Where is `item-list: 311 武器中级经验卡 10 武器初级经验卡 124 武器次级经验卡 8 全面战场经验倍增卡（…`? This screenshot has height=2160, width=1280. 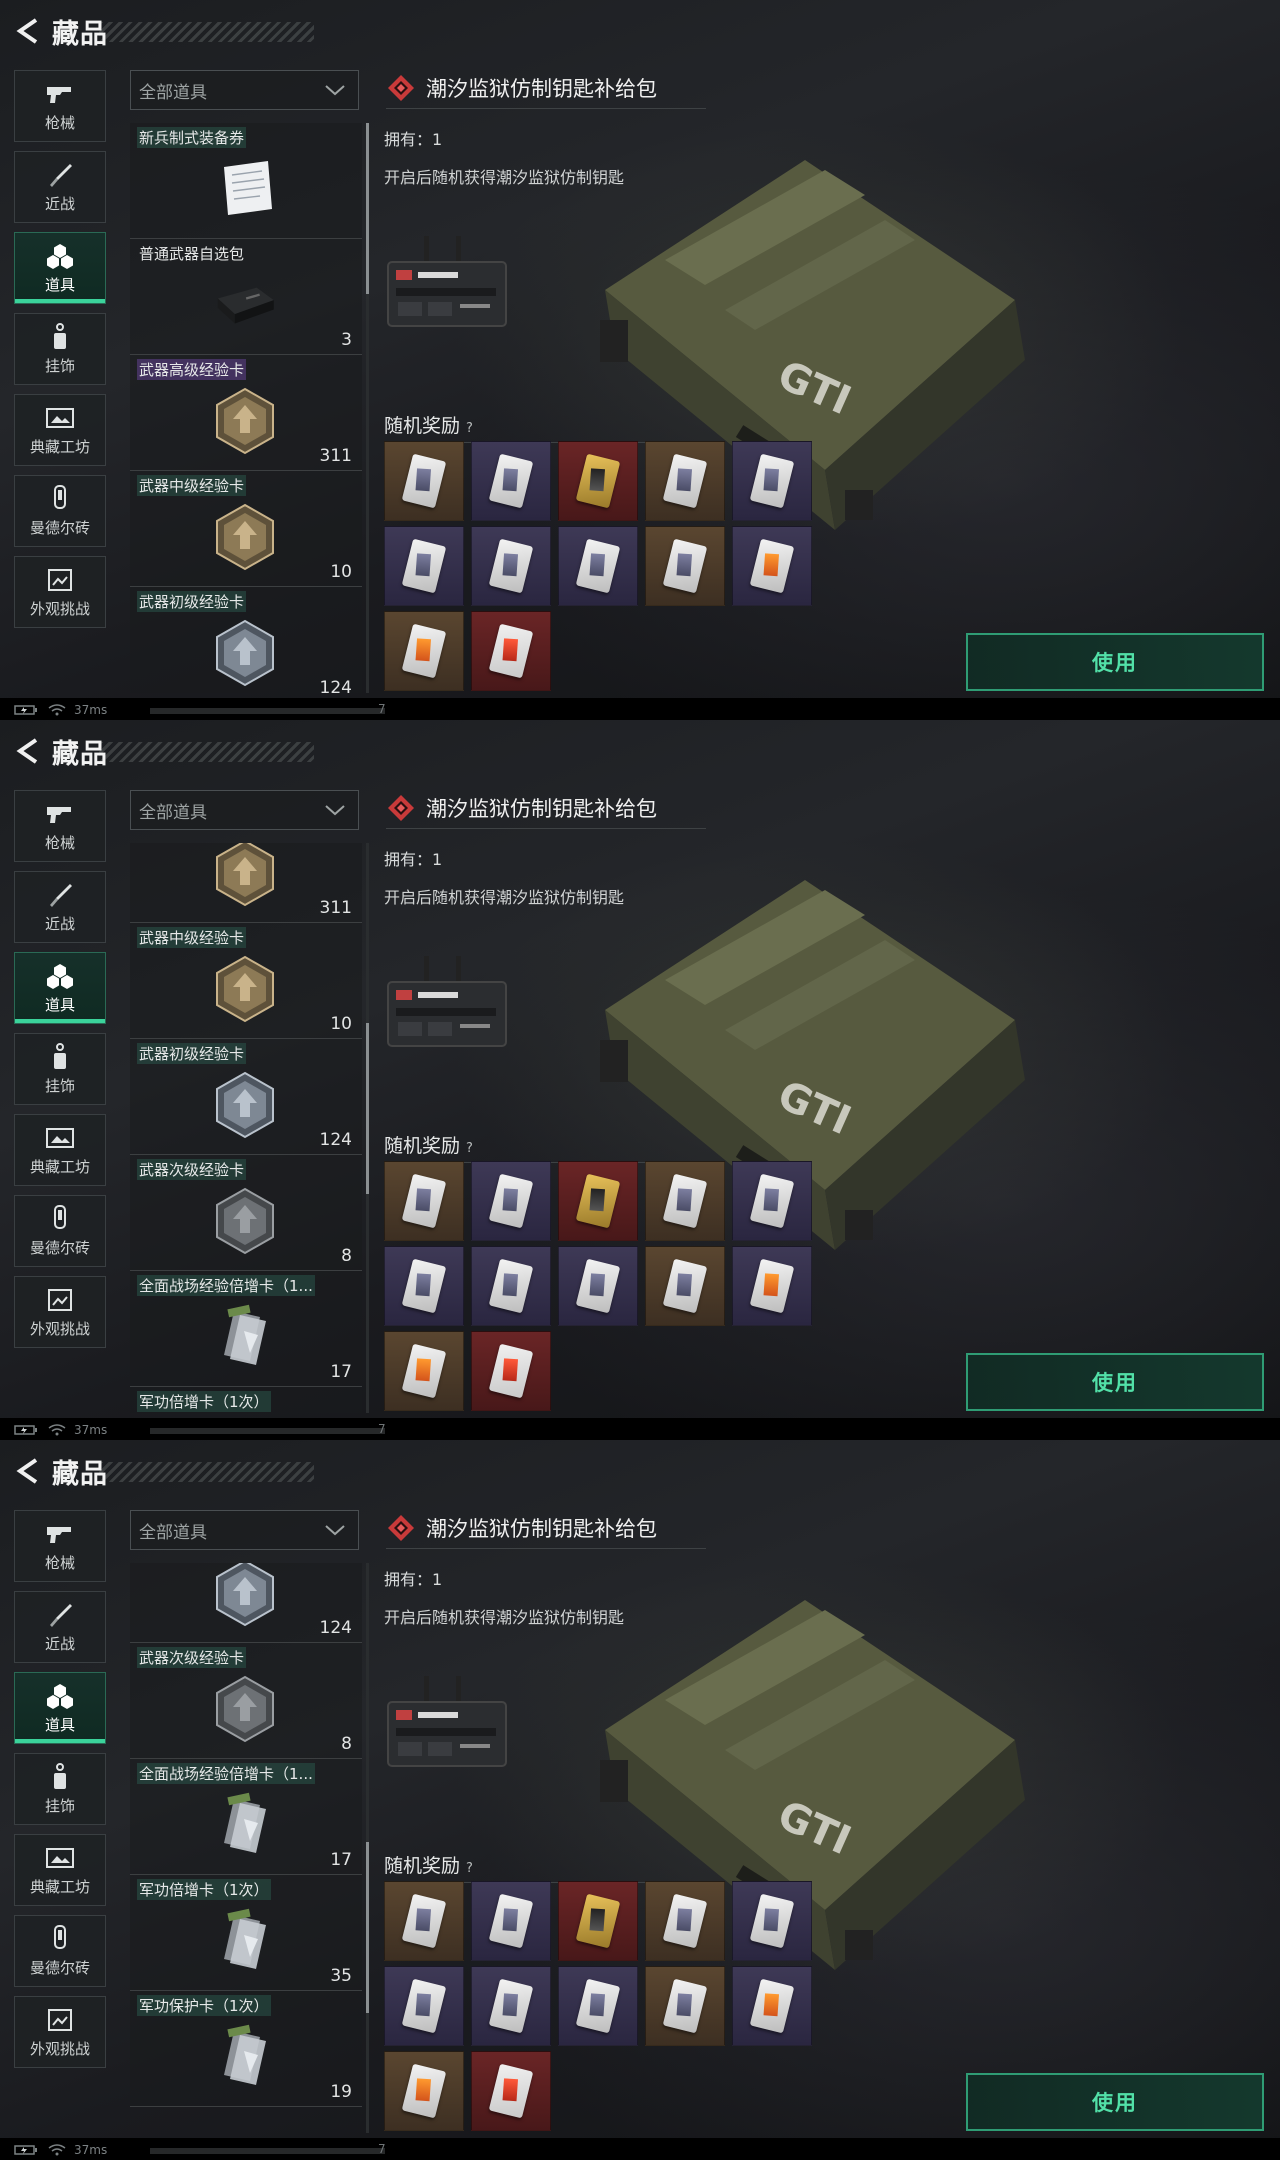
item-list: 311 武器中级经验卡 10 武器初级经验卡 124 武器次级经验卡 8 全面战场经验倍增卡（… is located at coordinates (246, 1128).